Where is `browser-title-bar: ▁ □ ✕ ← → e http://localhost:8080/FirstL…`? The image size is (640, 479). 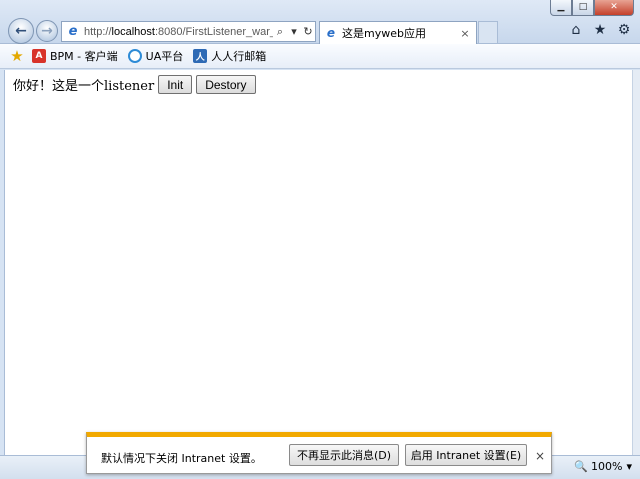
browser-title-bar: ▁ □ ✕ ← → e http://localhost:8080/FirstL… is located at coordinates (320, 22).